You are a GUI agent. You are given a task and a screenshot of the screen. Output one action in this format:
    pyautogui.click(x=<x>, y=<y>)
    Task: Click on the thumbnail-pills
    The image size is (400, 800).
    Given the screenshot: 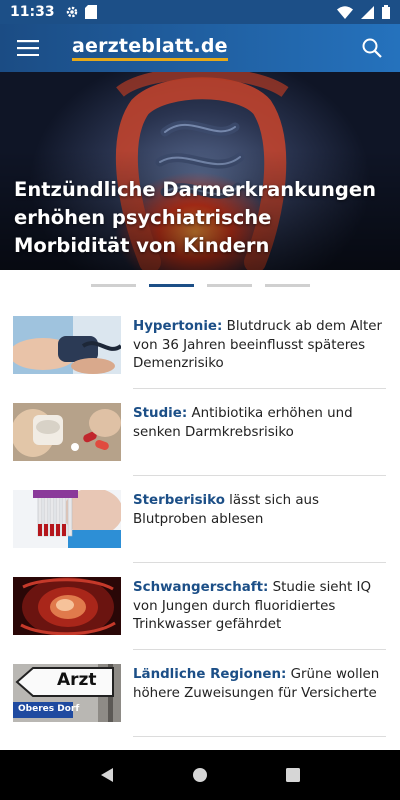 What is the action you would take?
    pyautogui.click(x=67, y=432)
    